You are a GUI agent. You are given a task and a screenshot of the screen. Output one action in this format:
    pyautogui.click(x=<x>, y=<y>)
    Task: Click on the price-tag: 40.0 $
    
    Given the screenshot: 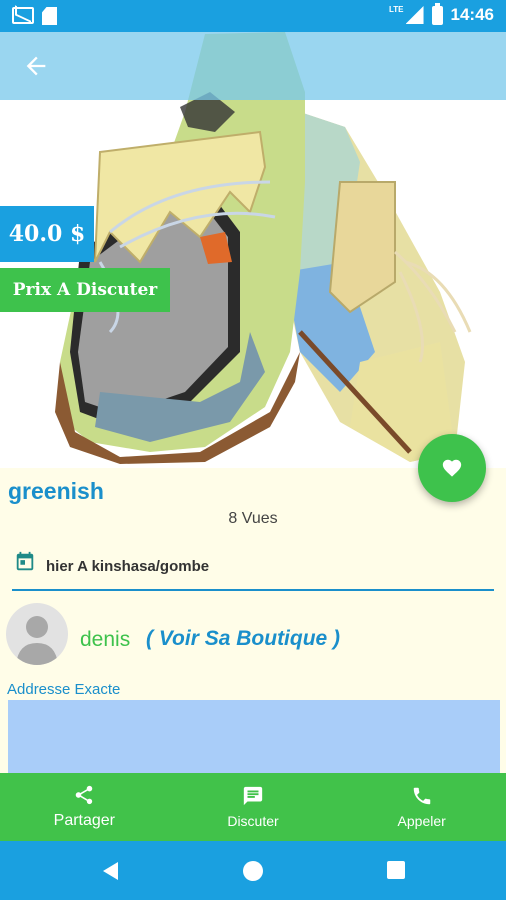 What is the action you would take?
    pyautogui.click(x=47, y=234)
    